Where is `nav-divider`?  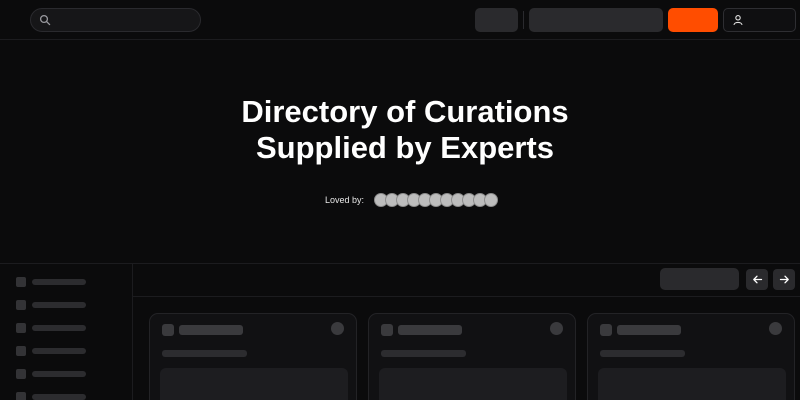
nav-divider is located at coordinates (523, 20).